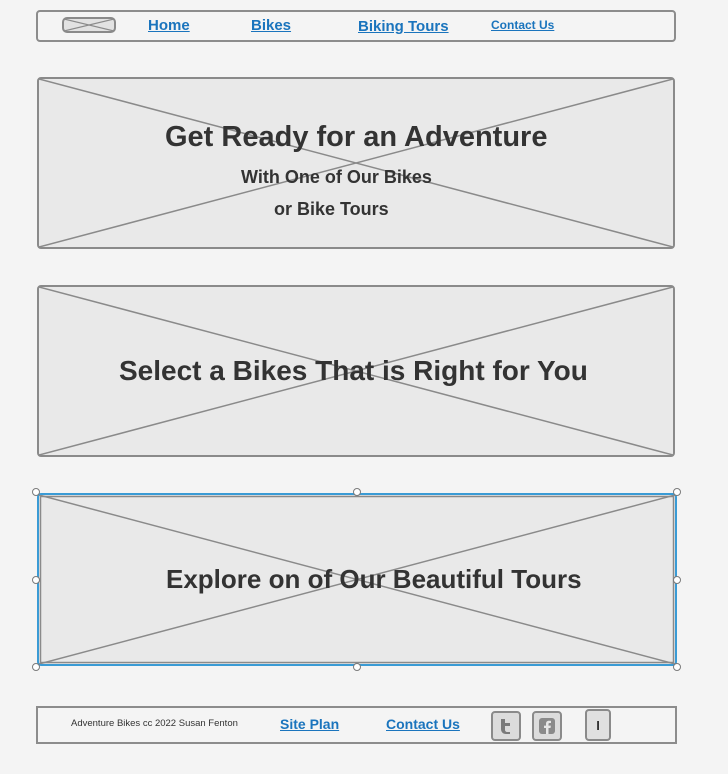  Describe the element at coordinates (677, 580) in the screenshot. I see `resize-handle-middle-right` at that location.